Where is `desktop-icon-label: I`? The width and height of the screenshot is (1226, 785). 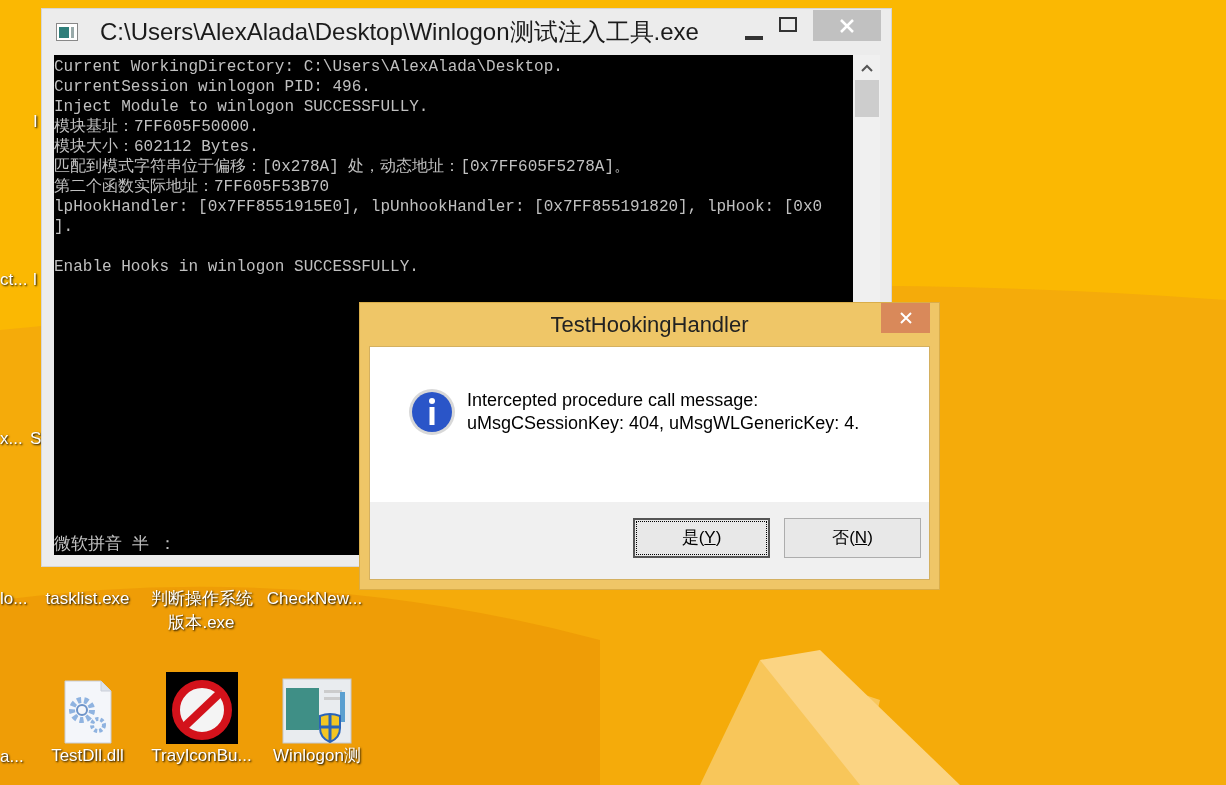 desktop-icon-label: I is located at coordinates (36, 122).